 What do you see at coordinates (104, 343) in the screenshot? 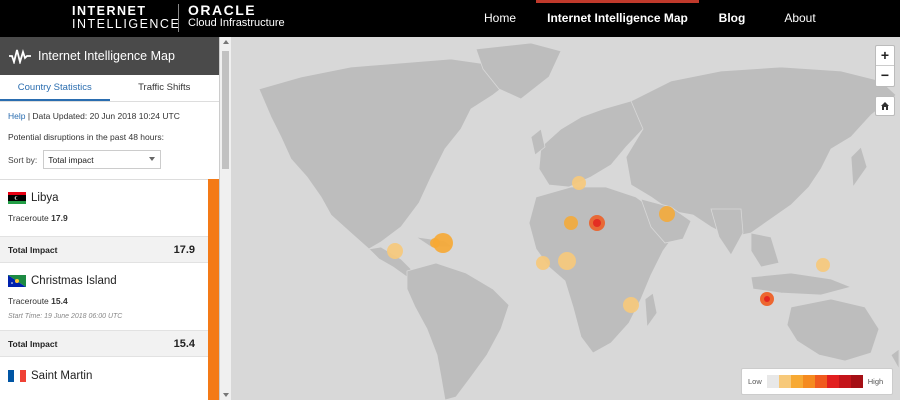
I see `total-impact-row: Total Impact 15.4` at bounding box center [104, 343].